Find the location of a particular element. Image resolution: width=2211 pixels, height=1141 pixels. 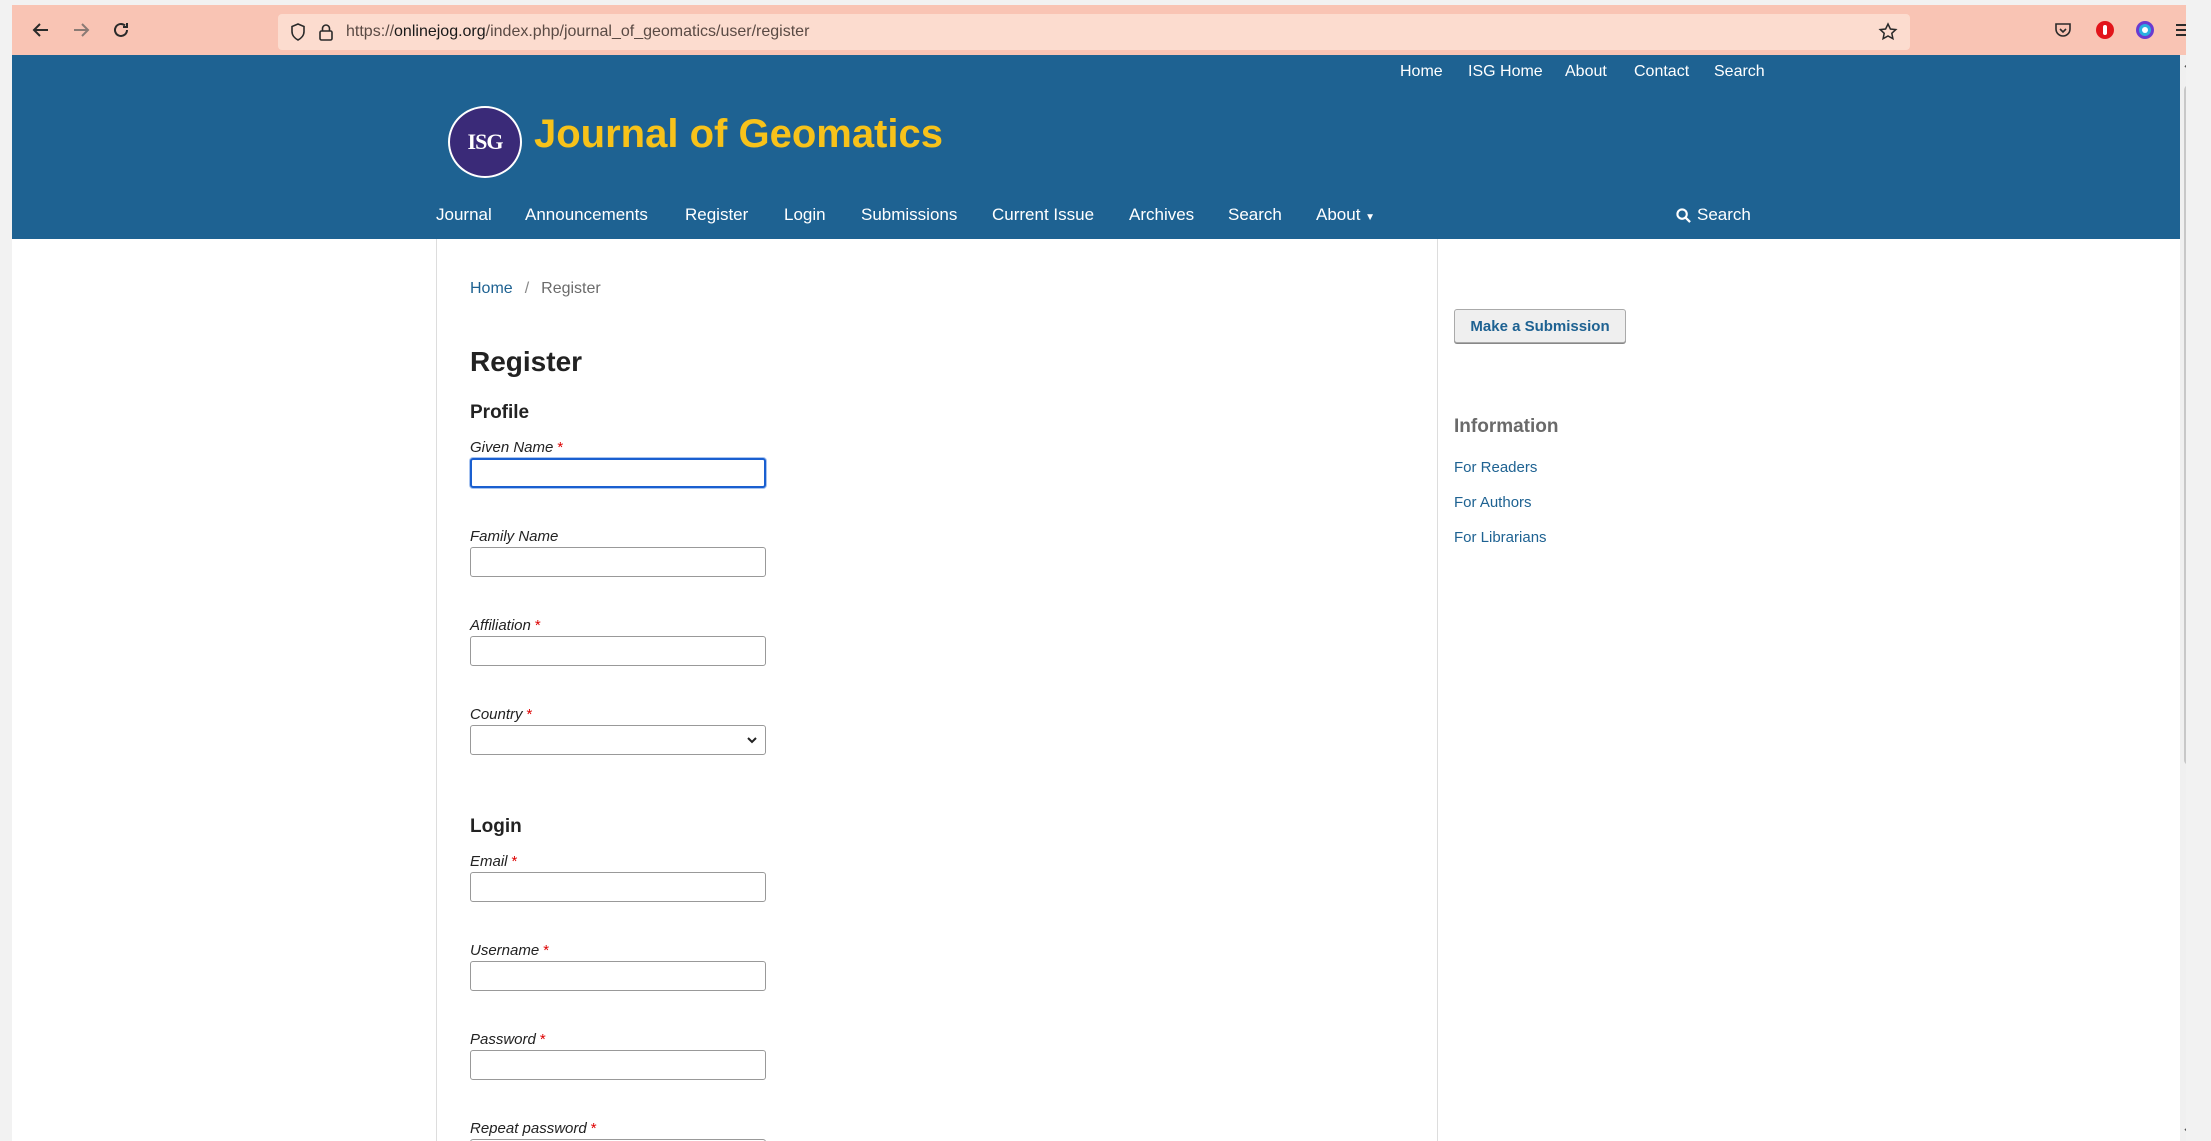

shield-icon is located at coordinates (298, 32).